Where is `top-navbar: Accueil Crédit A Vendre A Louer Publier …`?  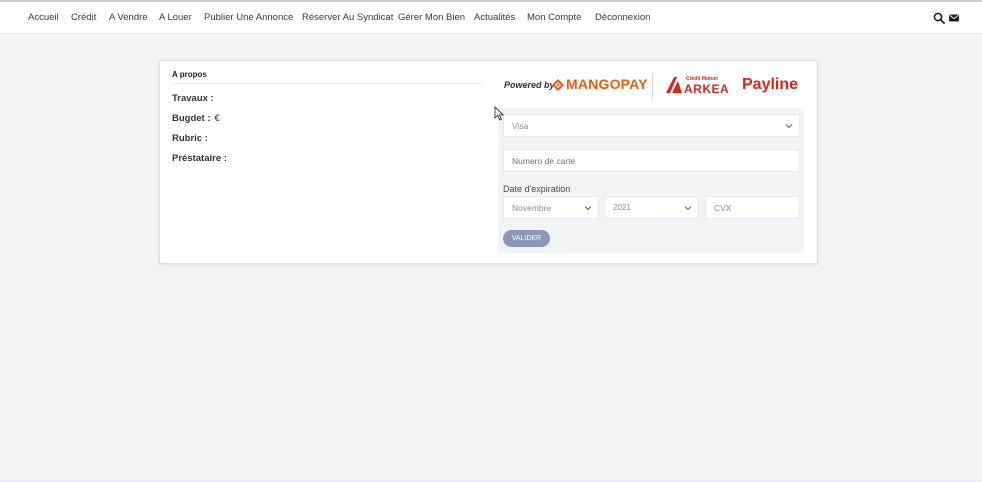
top-navbar: Accueil Crédit A Vendre A Louer Publier … is located at coordinates (491, 18).